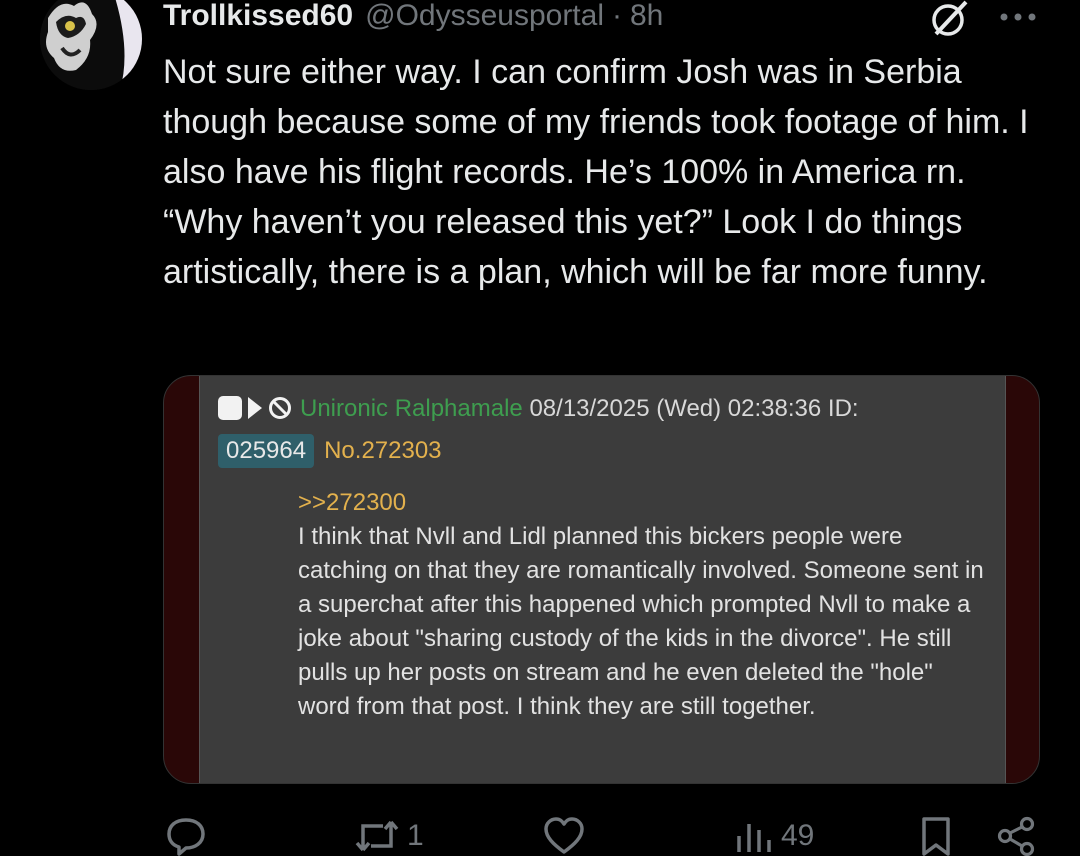  I want to click on grok-icon, so click(950, 20).